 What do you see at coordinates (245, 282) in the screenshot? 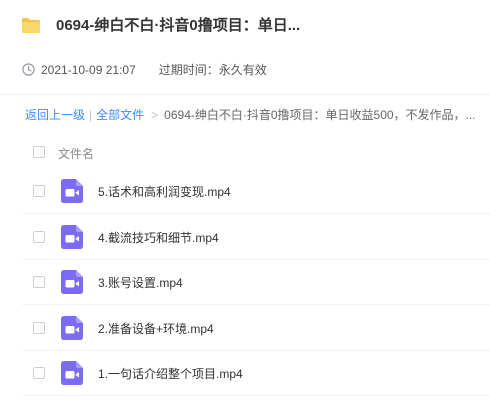
I see `file-row: 3.账号设置.mp4` at bounding box center [245, 282].